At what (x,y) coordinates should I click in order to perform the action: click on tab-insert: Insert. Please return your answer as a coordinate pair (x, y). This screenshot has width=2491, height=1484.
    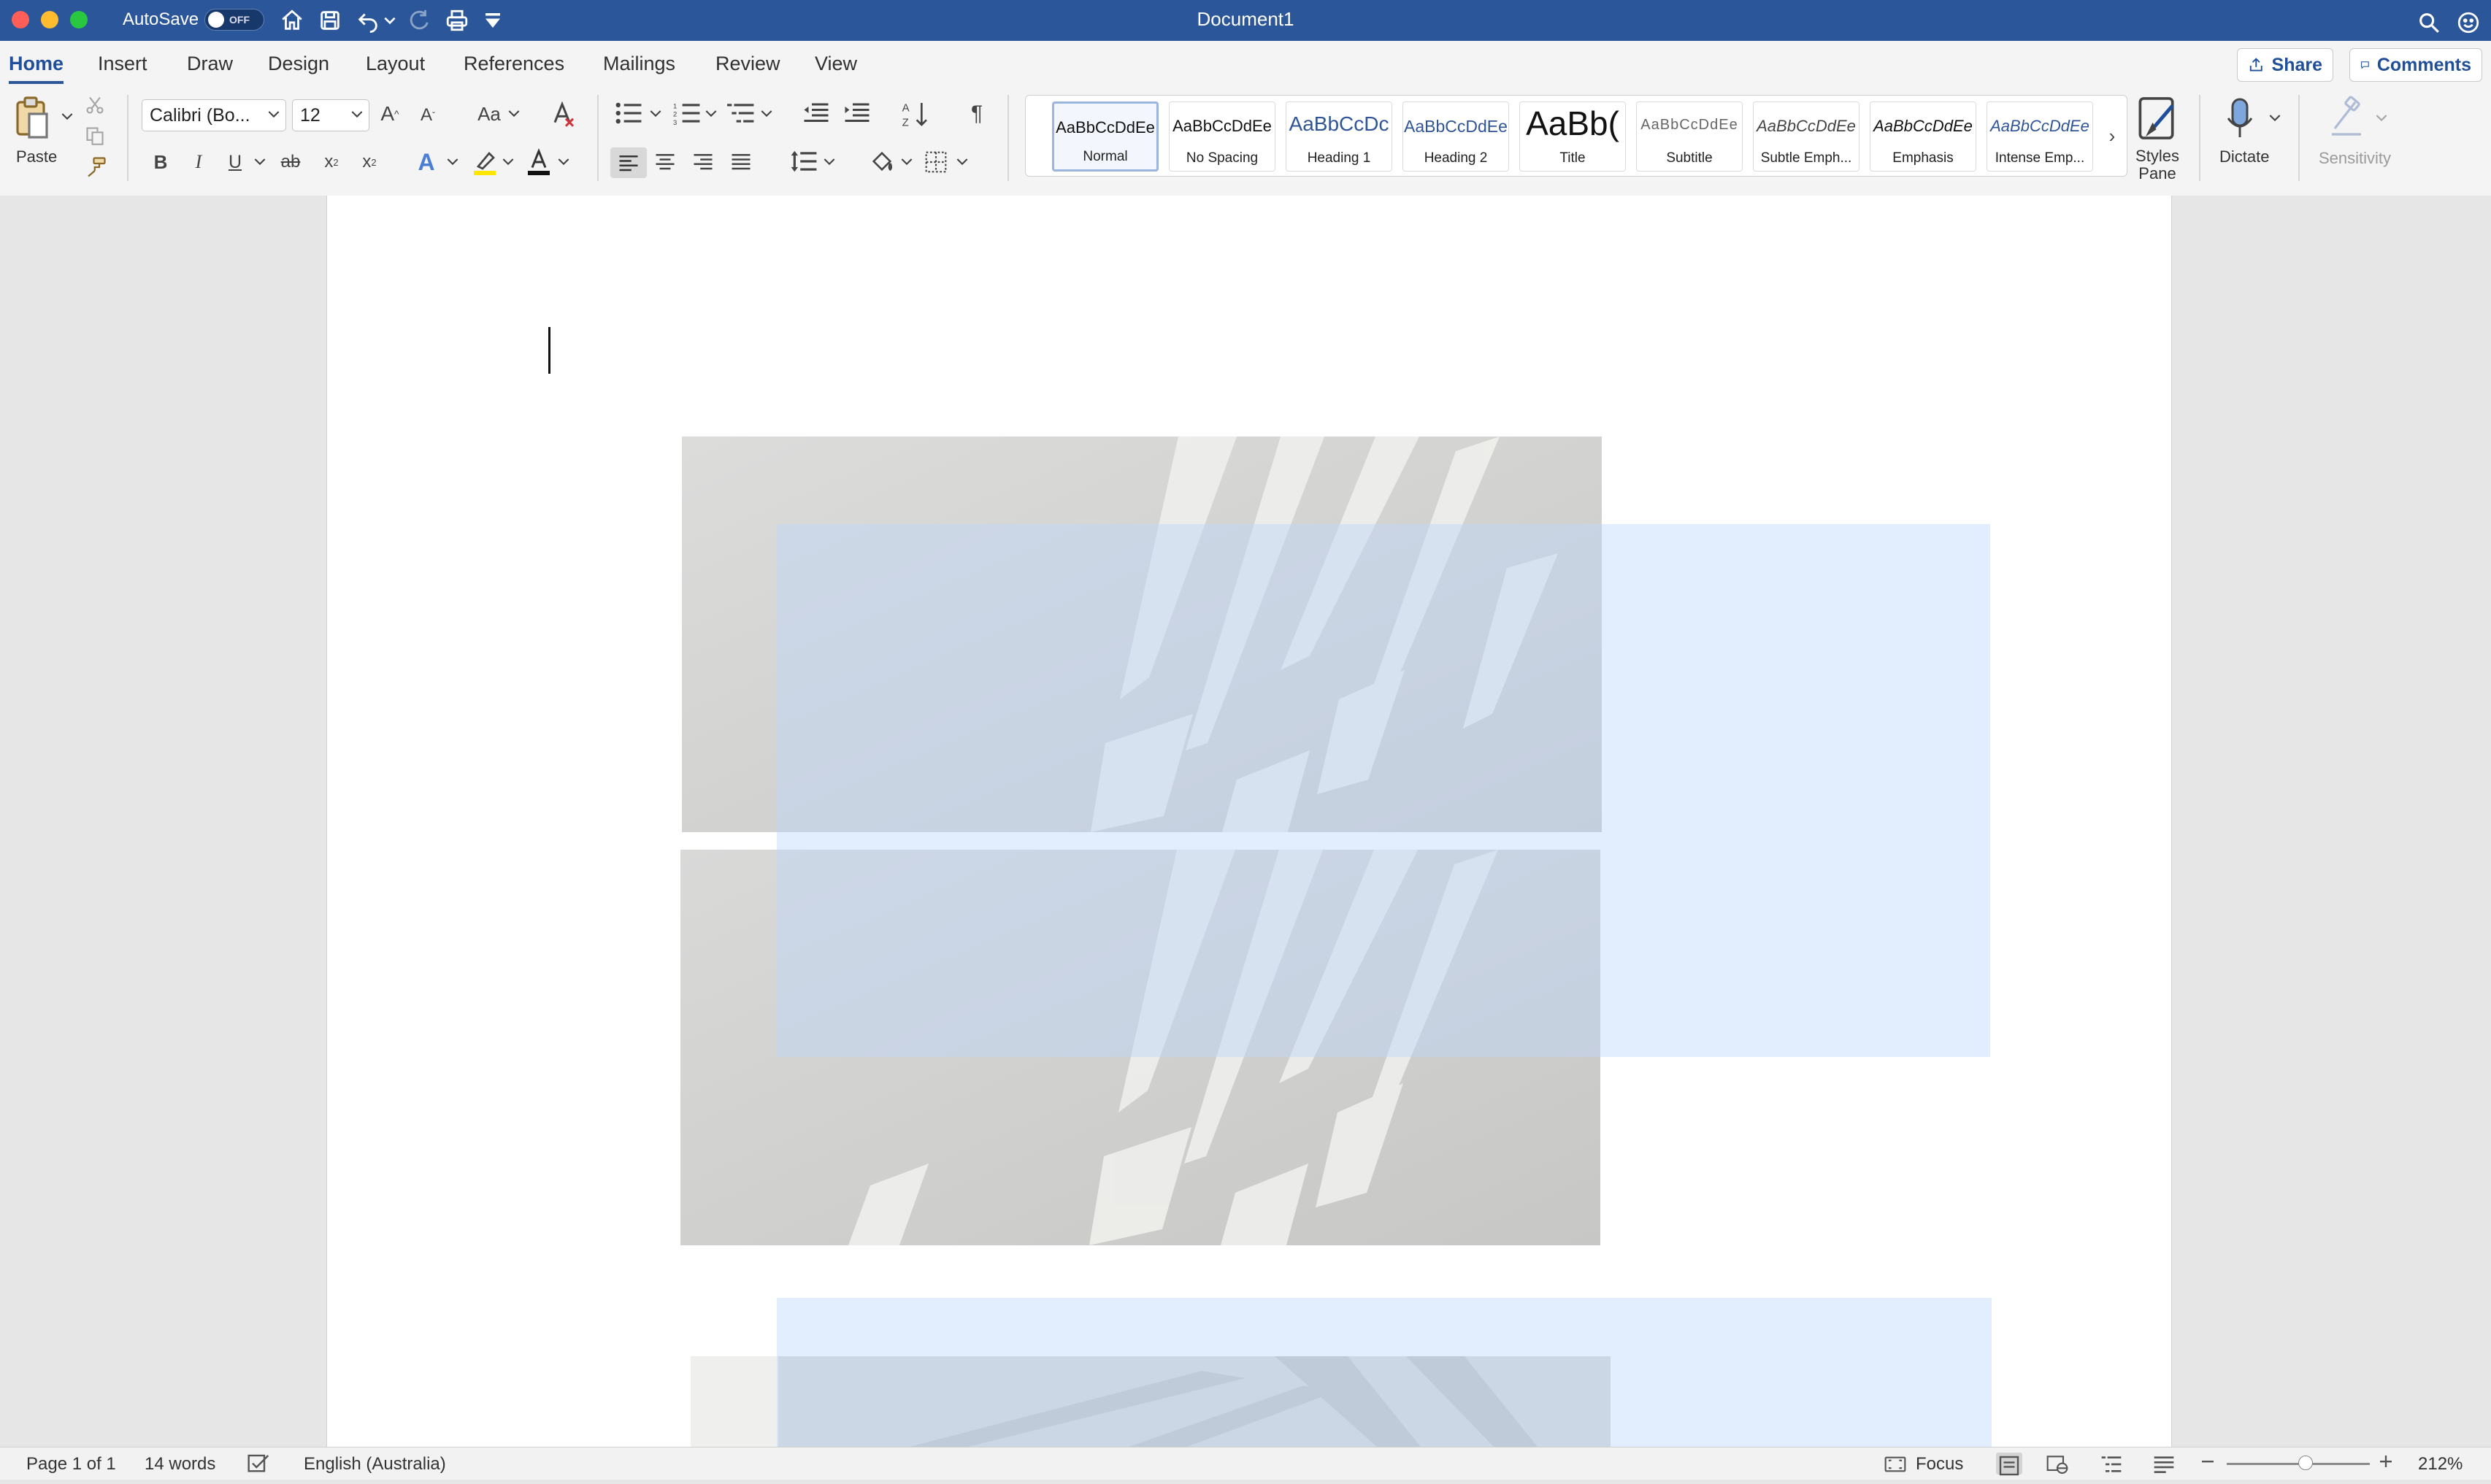
    Looking at the image, I should click on (123, 64).